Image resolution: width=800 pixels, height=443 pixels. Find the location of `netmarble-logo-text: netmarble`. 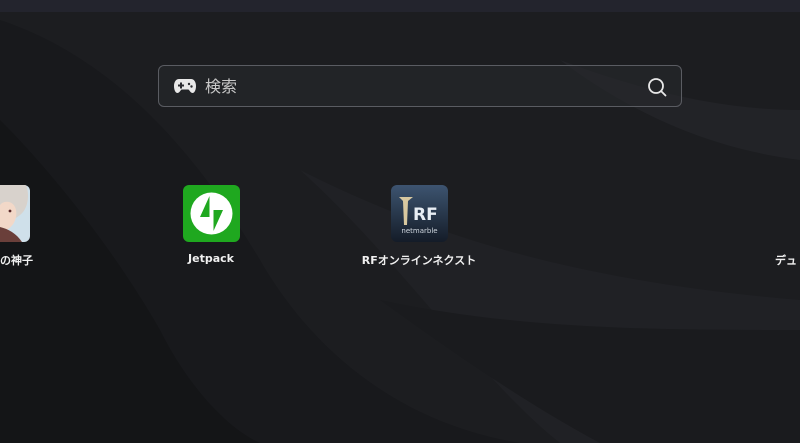

netmarble-logo-text: netmarble is located at coordinates (419, 231).